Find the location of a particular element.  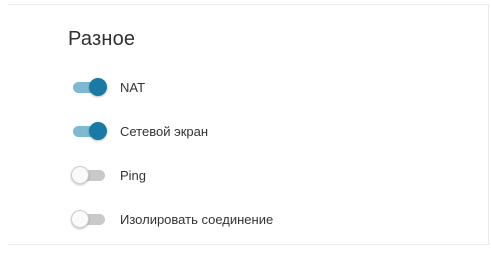

firewall-label: Сетевой экран is located at coordinates (164, 131).